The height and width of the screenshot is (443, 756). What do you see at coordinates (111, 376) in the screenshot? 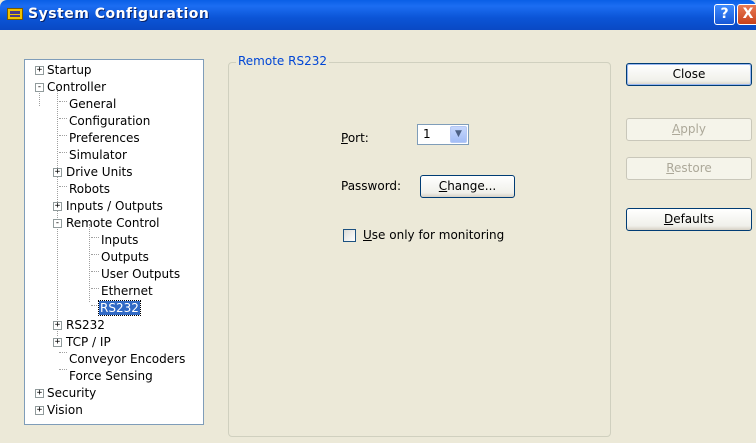
I see `tree-item-force-sensing: Force Sensing` at bounding box center [111, 376].